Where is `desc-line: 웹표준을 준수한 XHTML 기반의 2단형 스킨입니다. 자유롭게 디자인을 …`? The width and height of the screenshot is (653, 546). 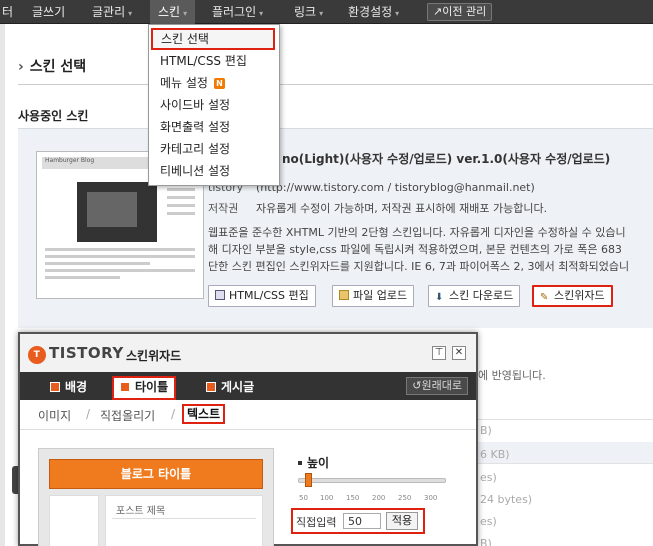
desc-line: 웹표준을 준수한 XHTML 기반의 2단형 스킨입니다. 자유롭게 디자인을 … is located at coordinates (417, 232).